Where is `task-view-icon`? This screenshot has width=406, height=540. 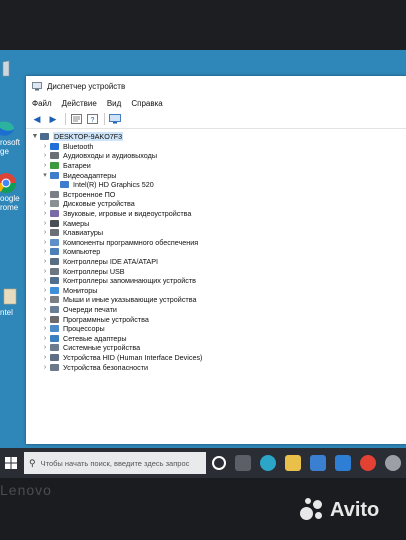
task-view-icon is located at coordinates (243, 463).